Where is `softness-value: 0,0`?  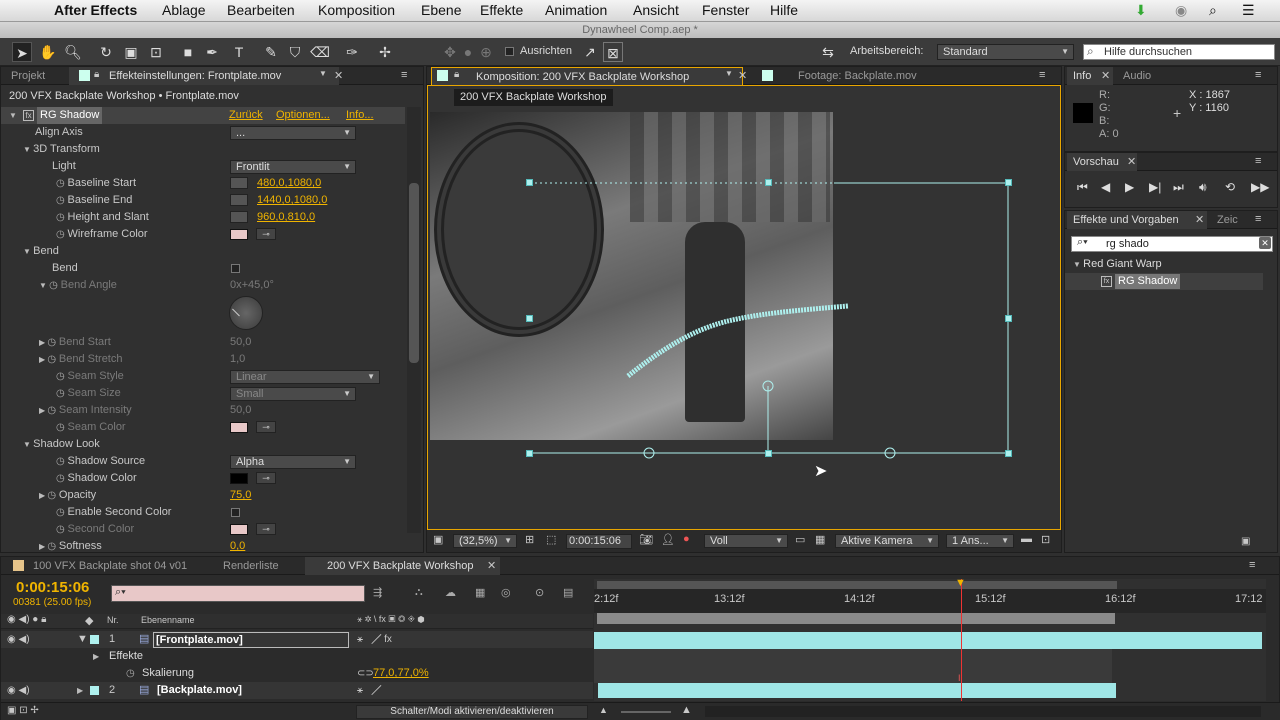
softness-value: 0,0 is located at coordinates (237, 545).